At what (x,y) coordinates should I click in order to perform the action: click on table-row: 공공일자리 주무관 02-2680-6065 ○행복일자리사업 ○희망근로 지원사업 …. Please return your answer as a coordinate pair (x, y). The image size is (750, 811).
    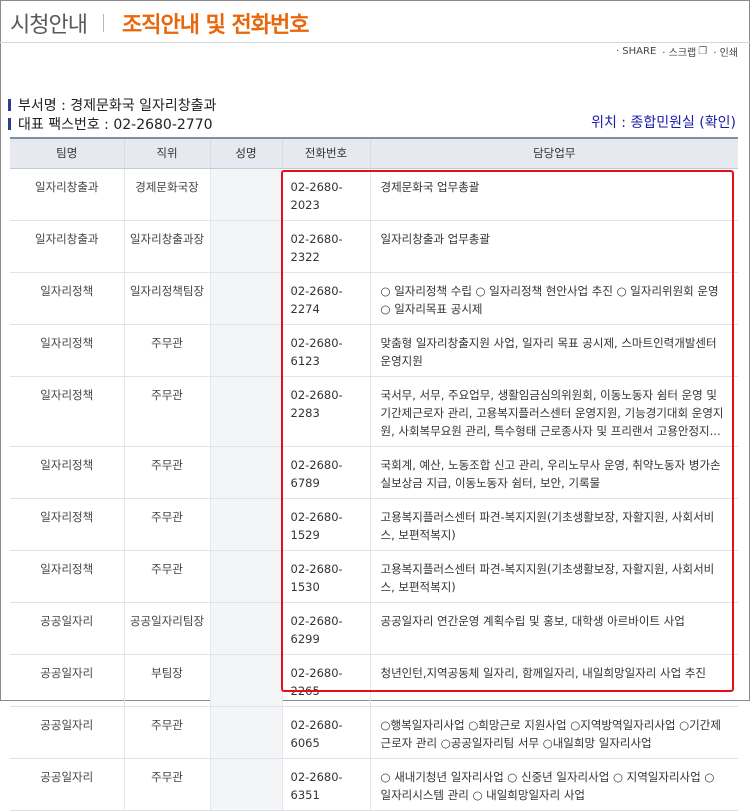
    Looking at the image, I should click on (374, 732).